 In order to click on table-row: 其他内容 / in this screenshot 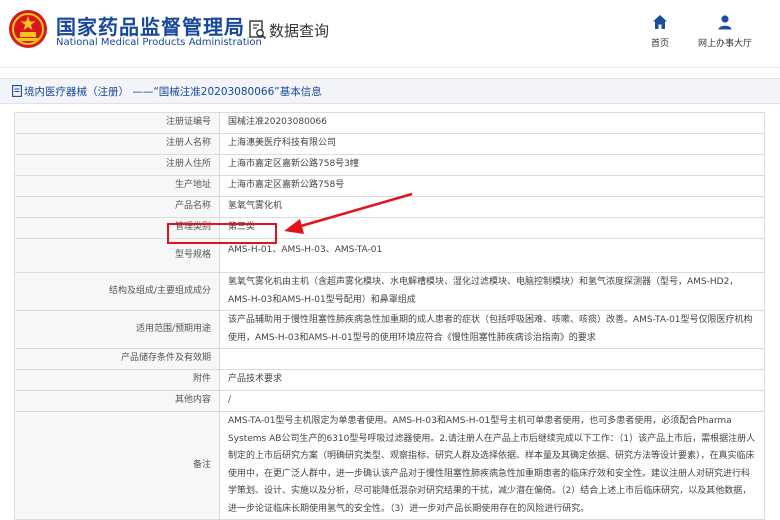, I will do `click(389, 401)`.